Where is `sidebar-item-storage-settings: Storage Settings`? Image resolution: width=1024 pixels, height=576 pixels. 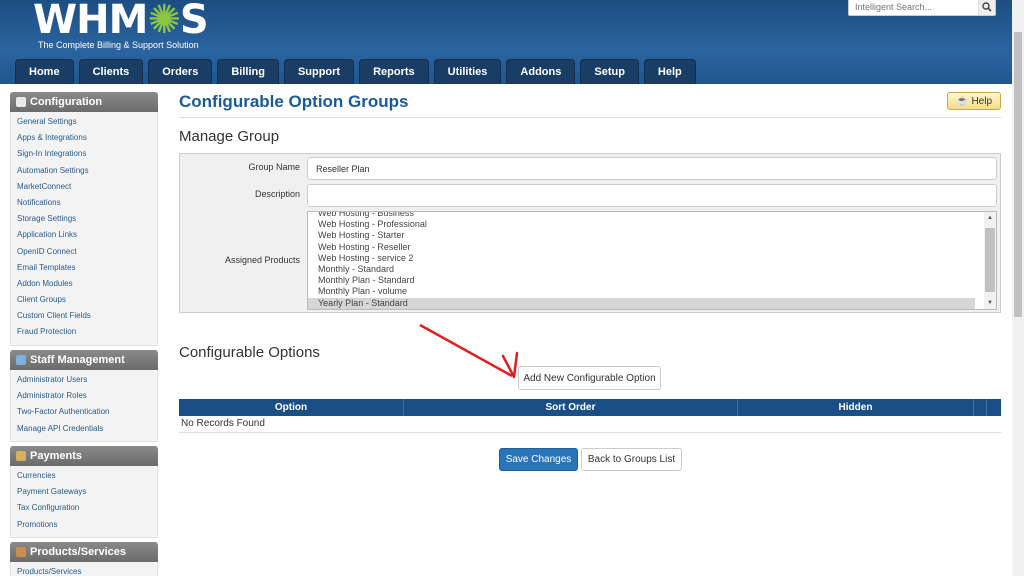 sidebar-item-storage-settings: Storage Settings is located at coordinates (84, 219).